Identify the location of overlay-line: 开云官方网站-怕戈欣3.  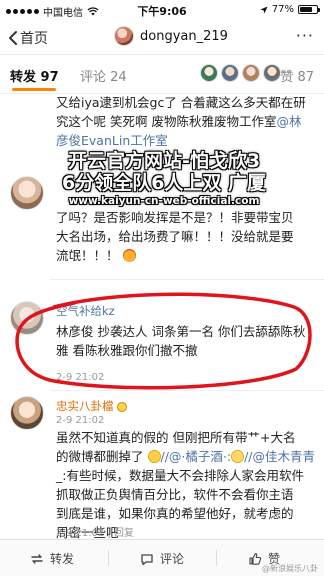
(164, 161).